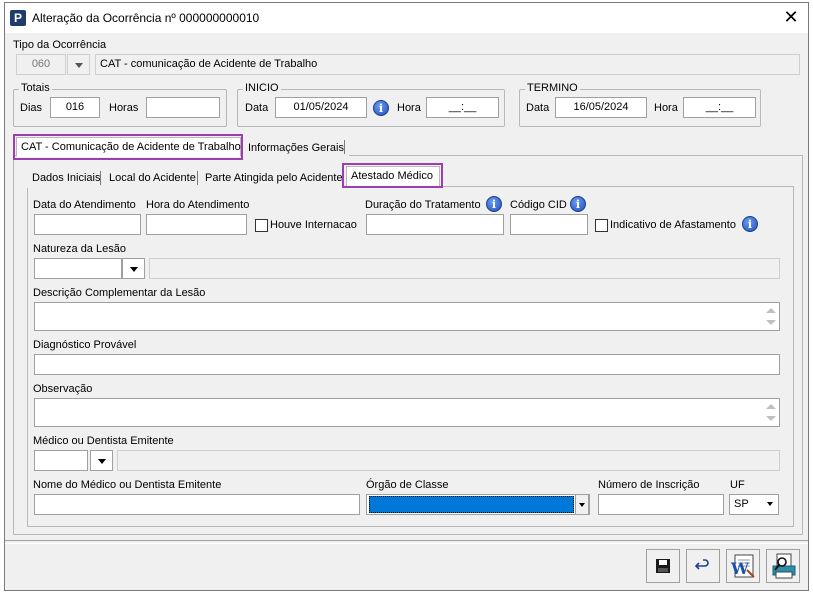 Image resolution: width=813 pixels, height=594 pixels. I want to click on descricao-complementar-label: Descrição Complementar da Lesão, so click(119, 293).